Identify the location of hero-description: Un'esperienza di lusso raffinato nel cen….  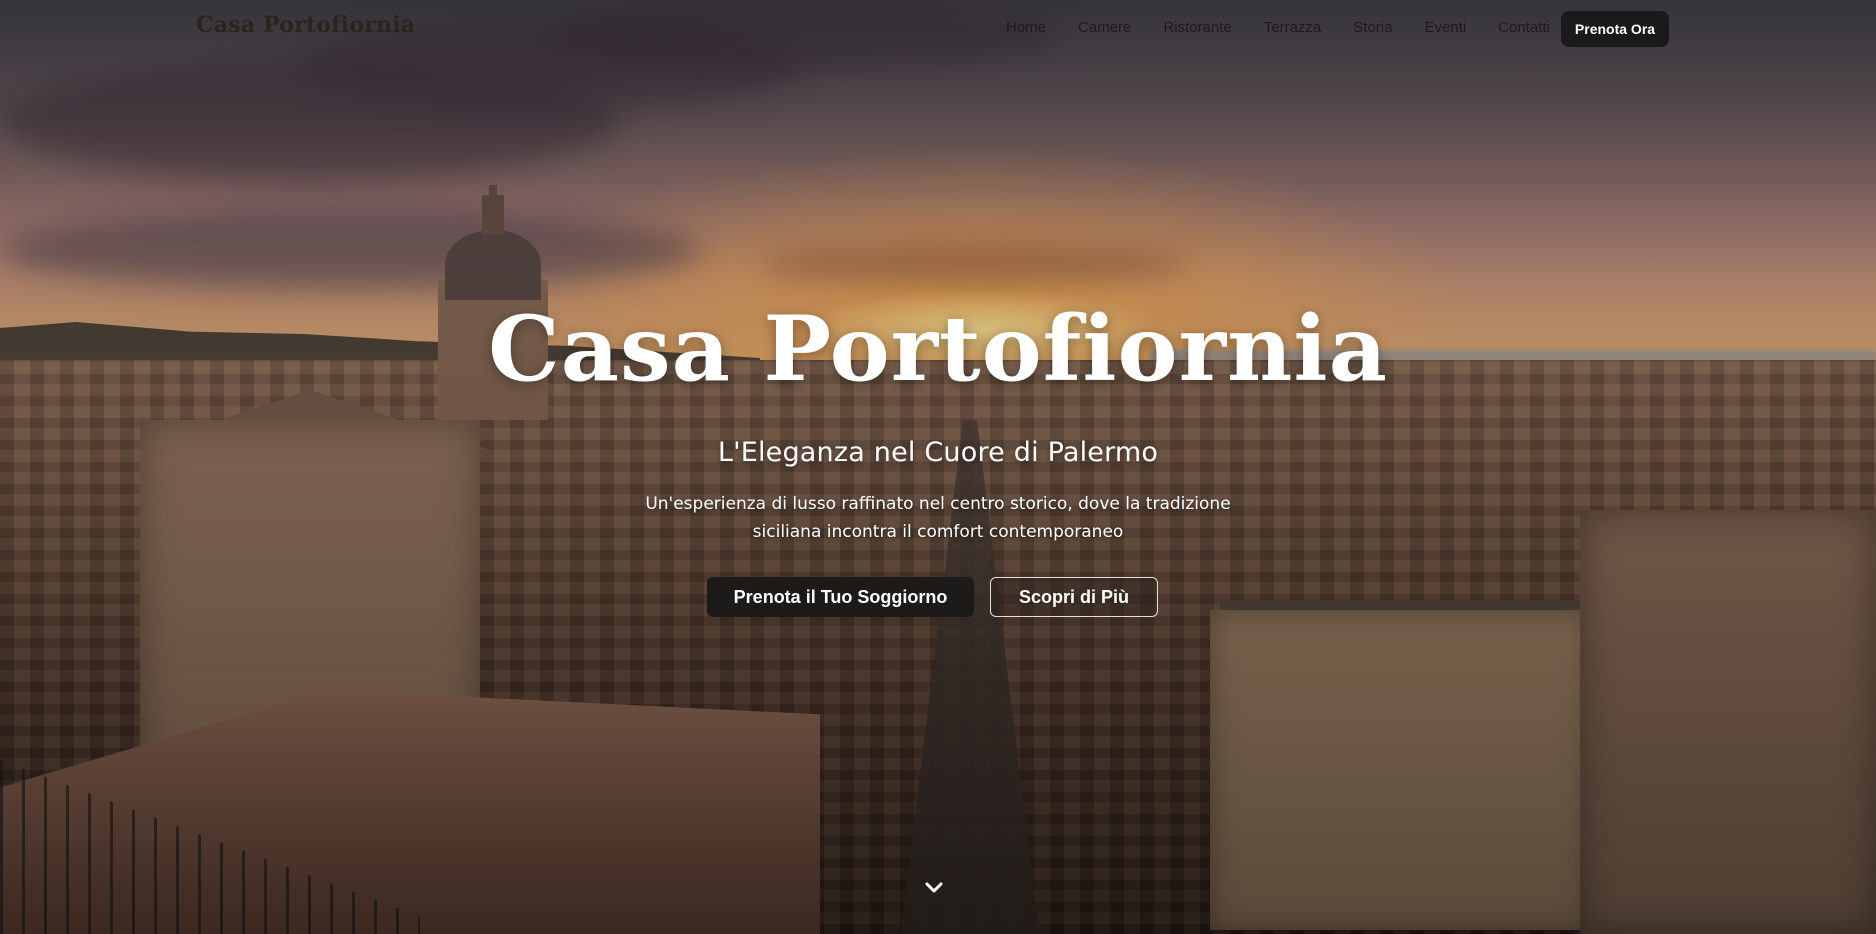
(938, 518).